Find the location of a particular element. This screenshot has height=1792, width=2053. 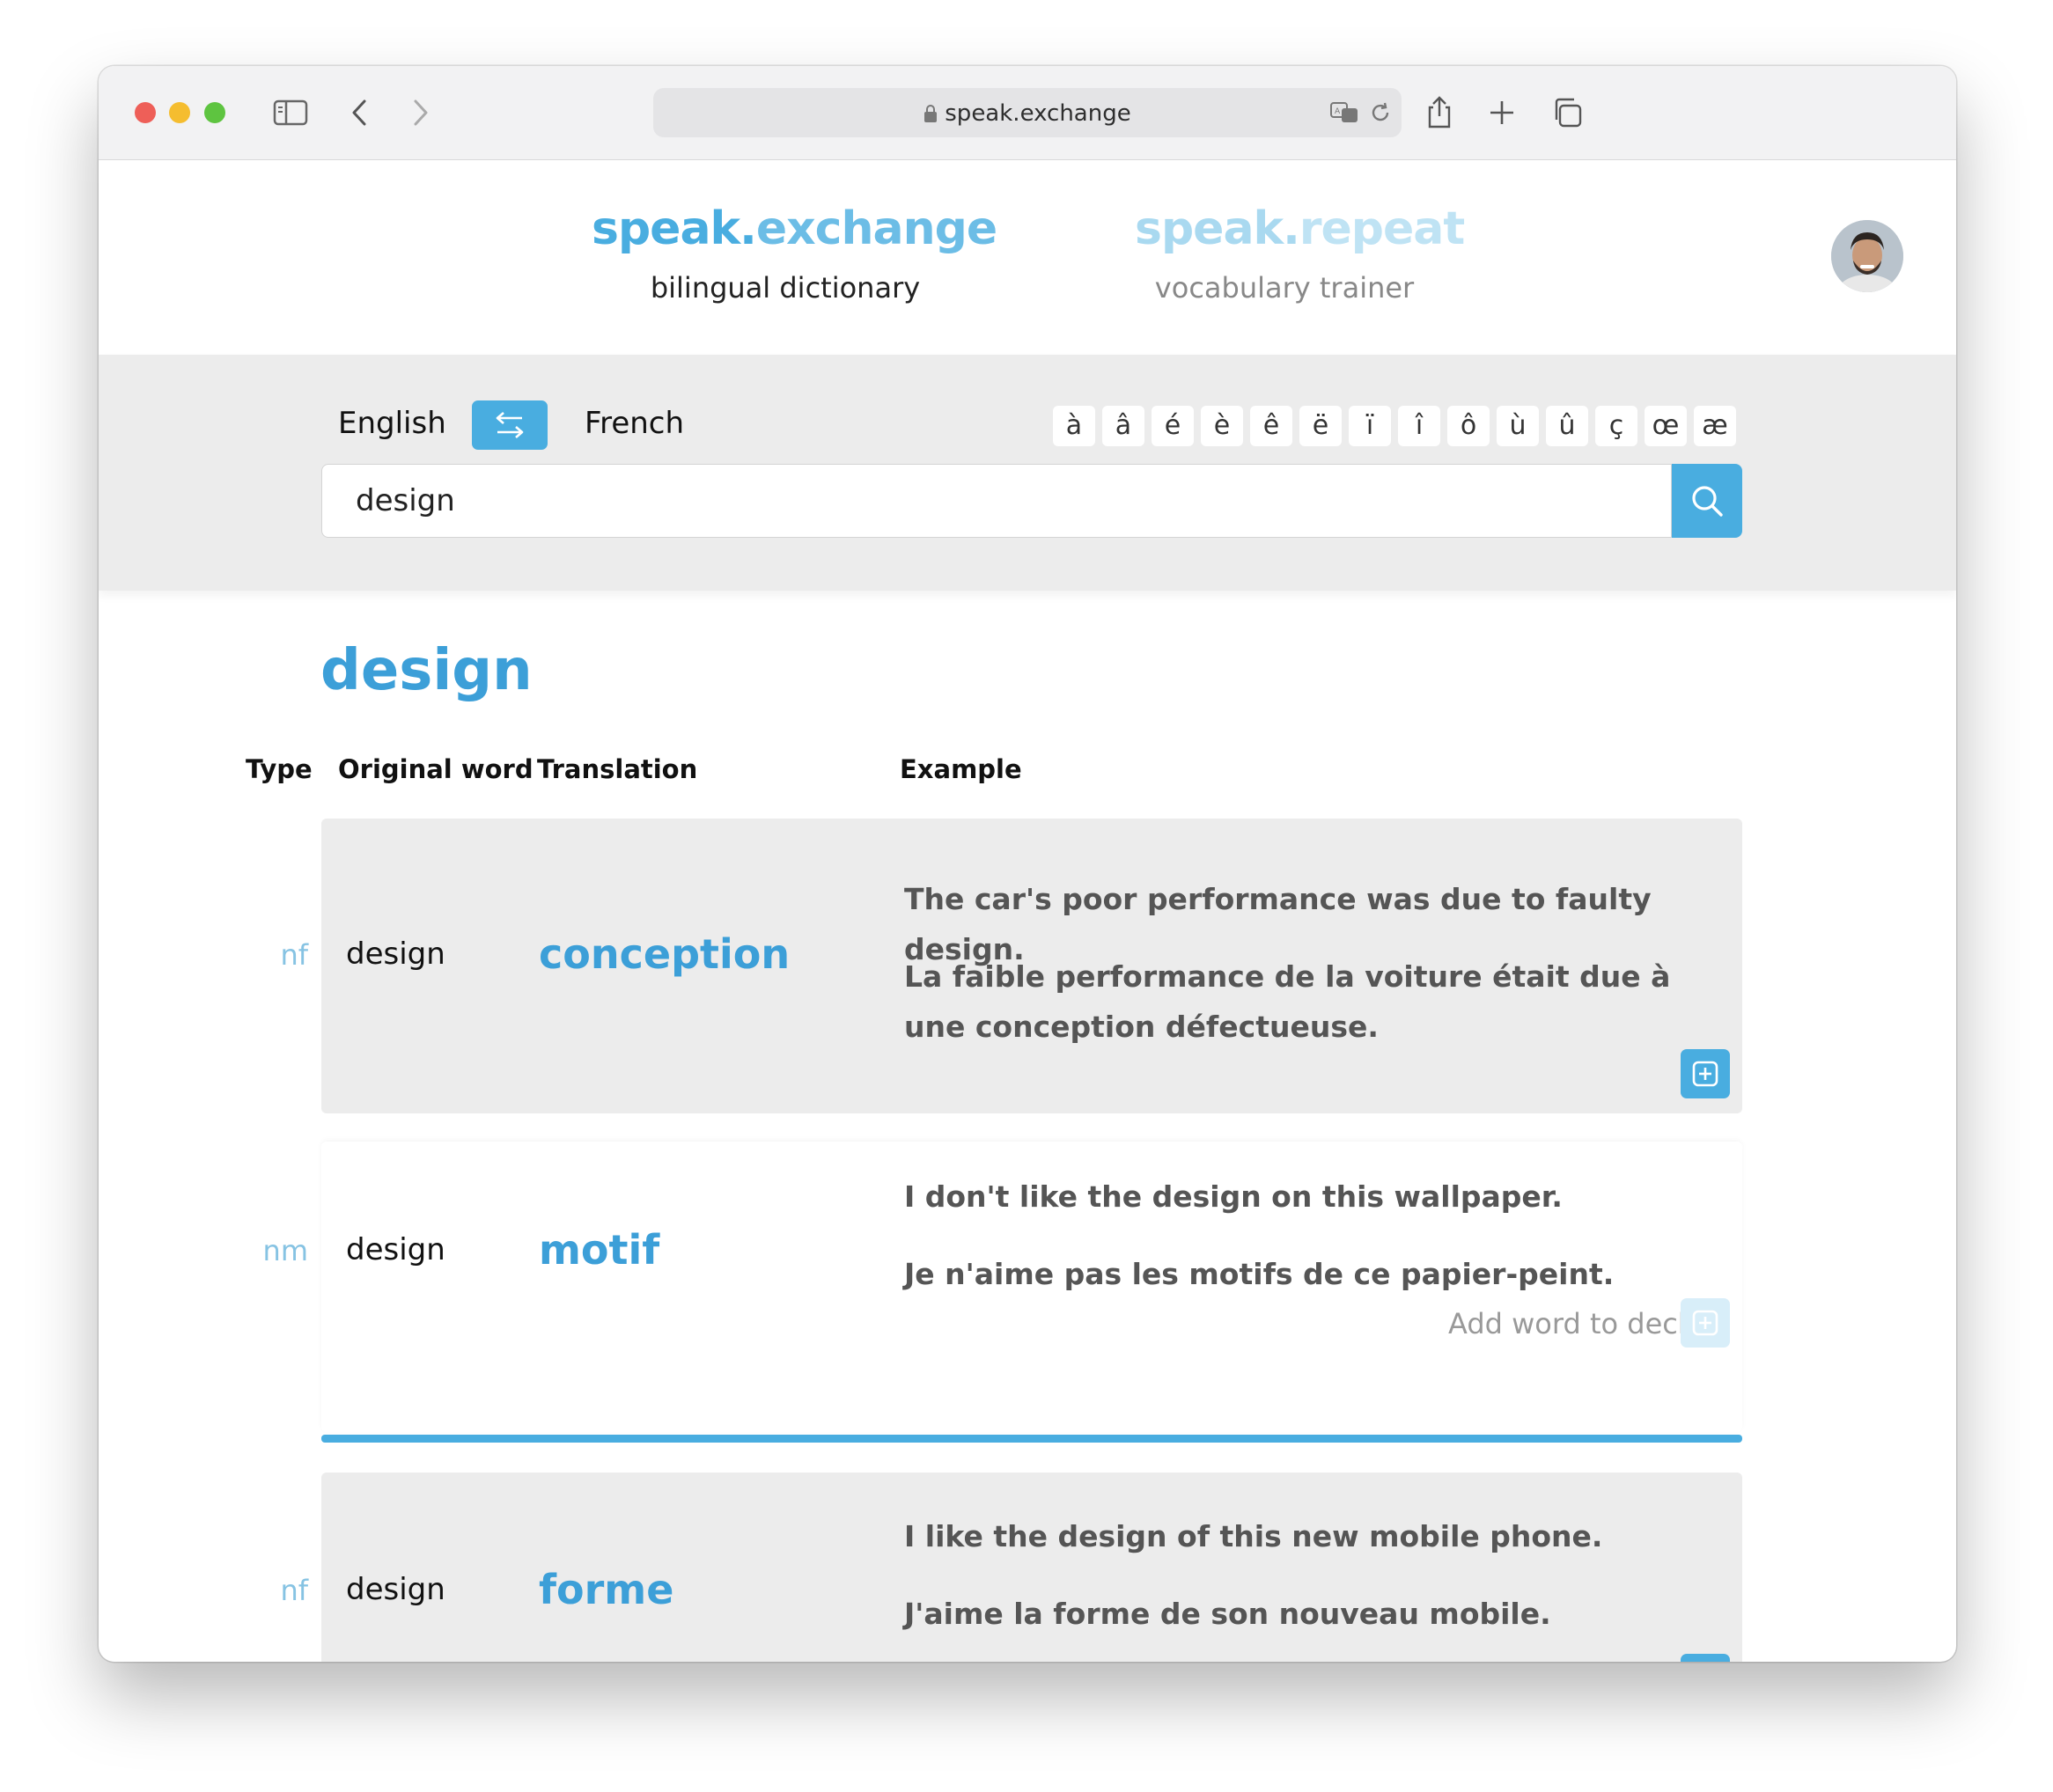

headword-title: design is located at coordinates (426, 670).